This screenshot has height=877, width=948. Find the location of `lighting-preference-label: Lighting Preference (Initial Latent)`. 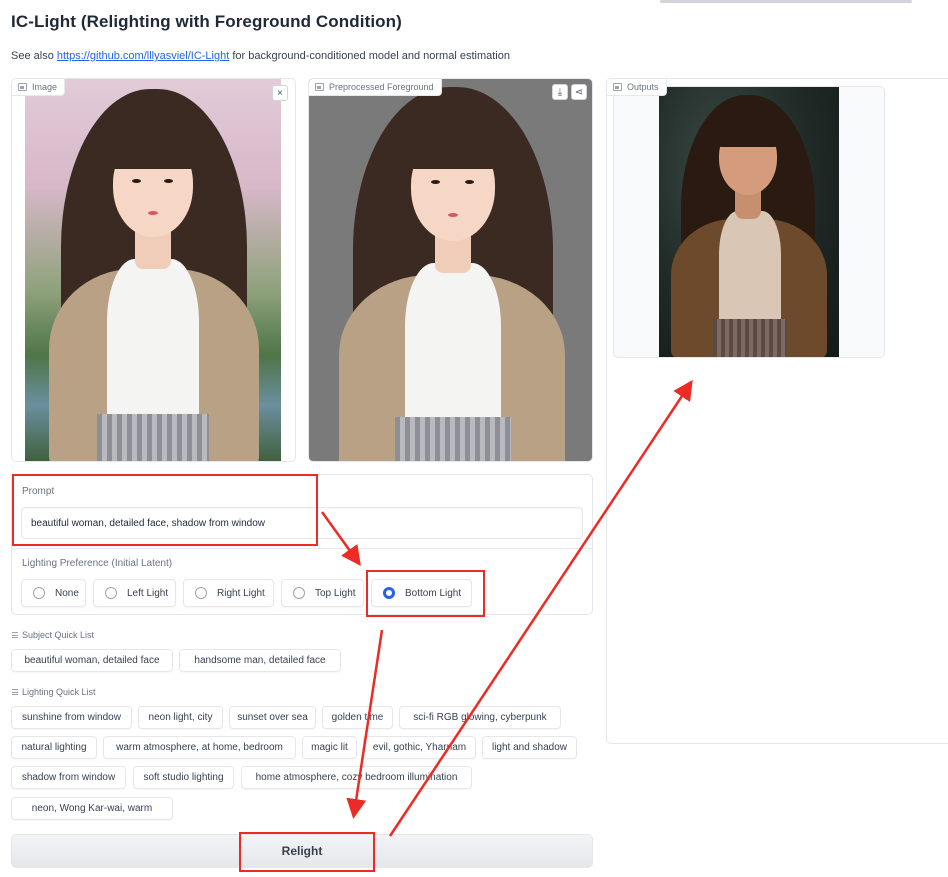

lighting-preference-label: Lighting Preference (Initial Latent) is located at coordinates (97, 563).